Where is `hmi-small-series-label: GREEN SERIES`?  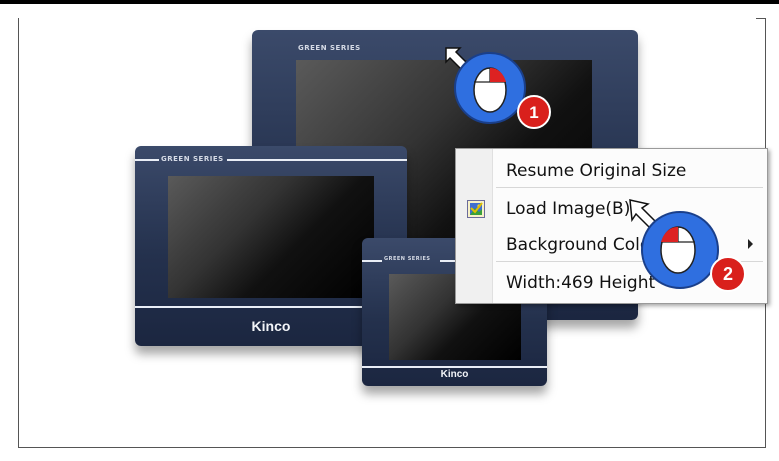 hmi-small-series-label: GREEN SERIES is located at coordinates (407, 259).